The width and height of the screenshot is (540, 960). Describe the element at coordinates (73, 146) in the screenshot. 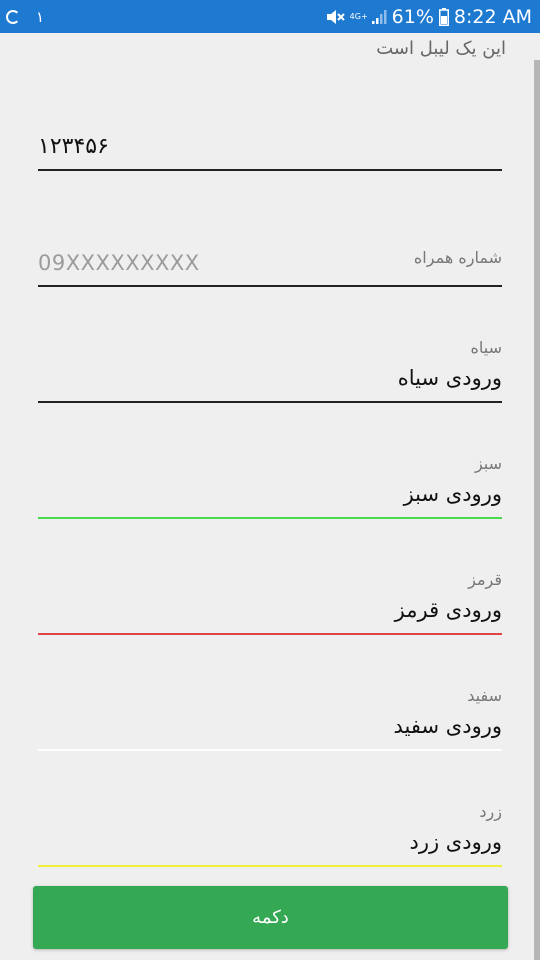

I see `number-field-value: ۱۲۳۴۵۶` at that location.